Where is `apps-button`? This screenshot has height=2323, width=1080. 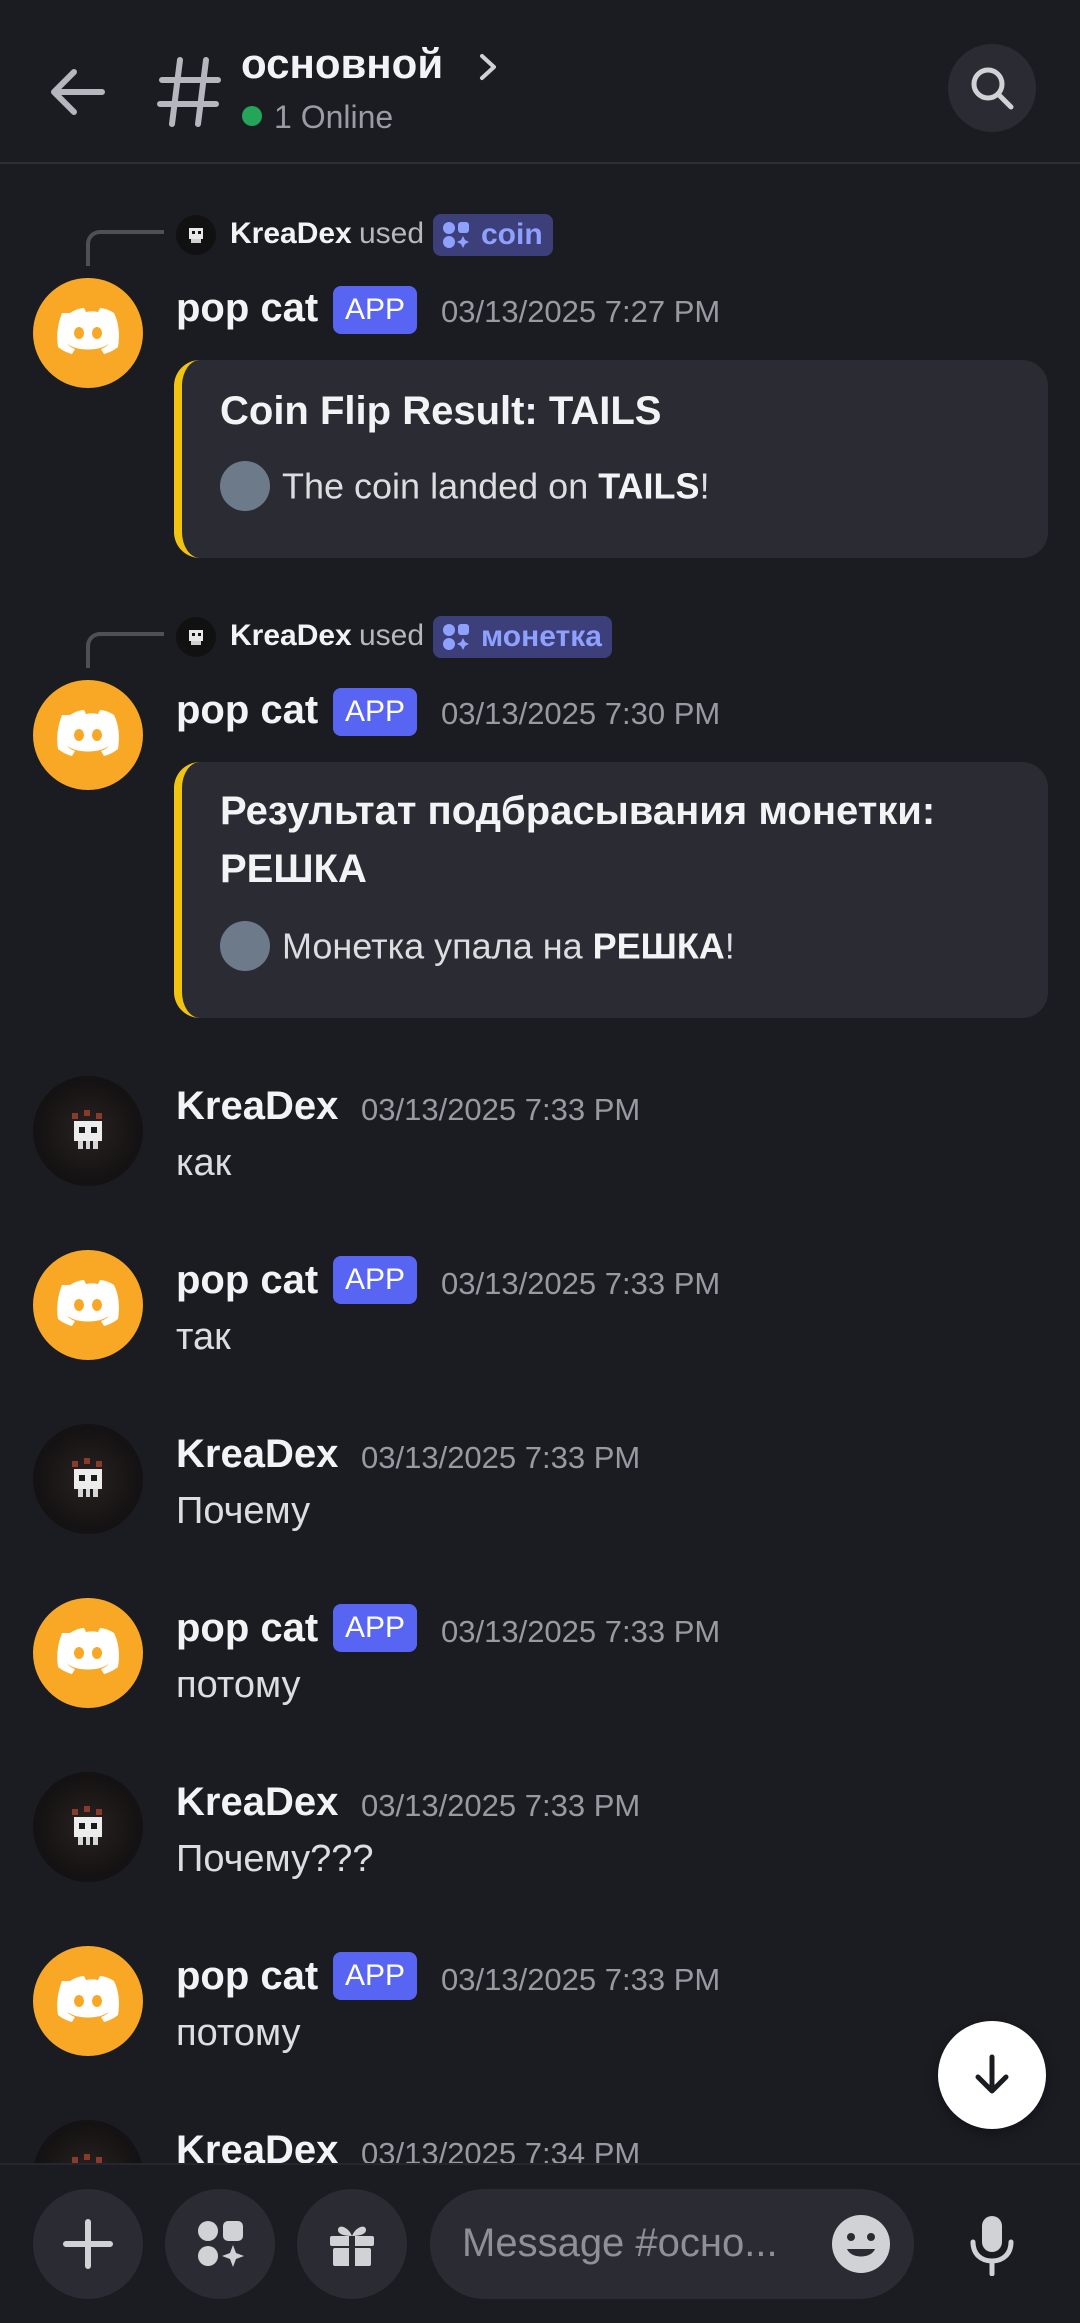 apps-button is located at coordinates (220, 2244).